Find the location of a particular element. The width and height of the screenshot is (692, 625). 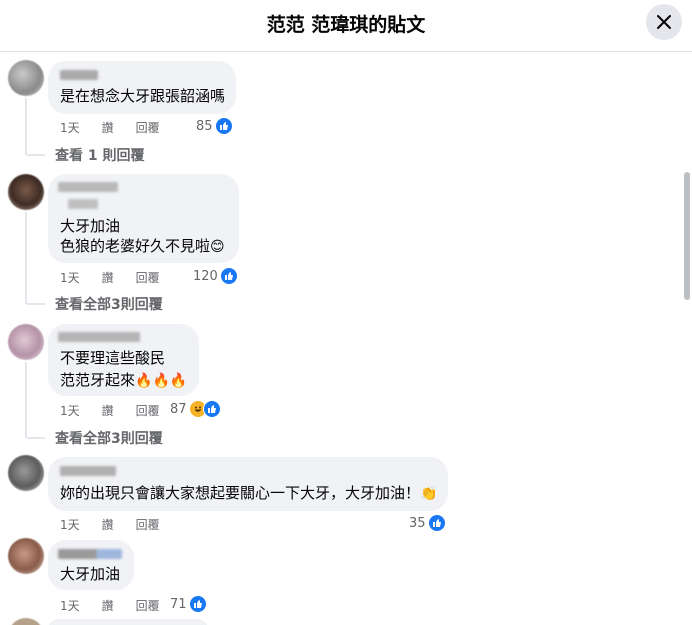

comment-text: 色狼的老婆好久不見啦 is located at coordinates (135, 246).